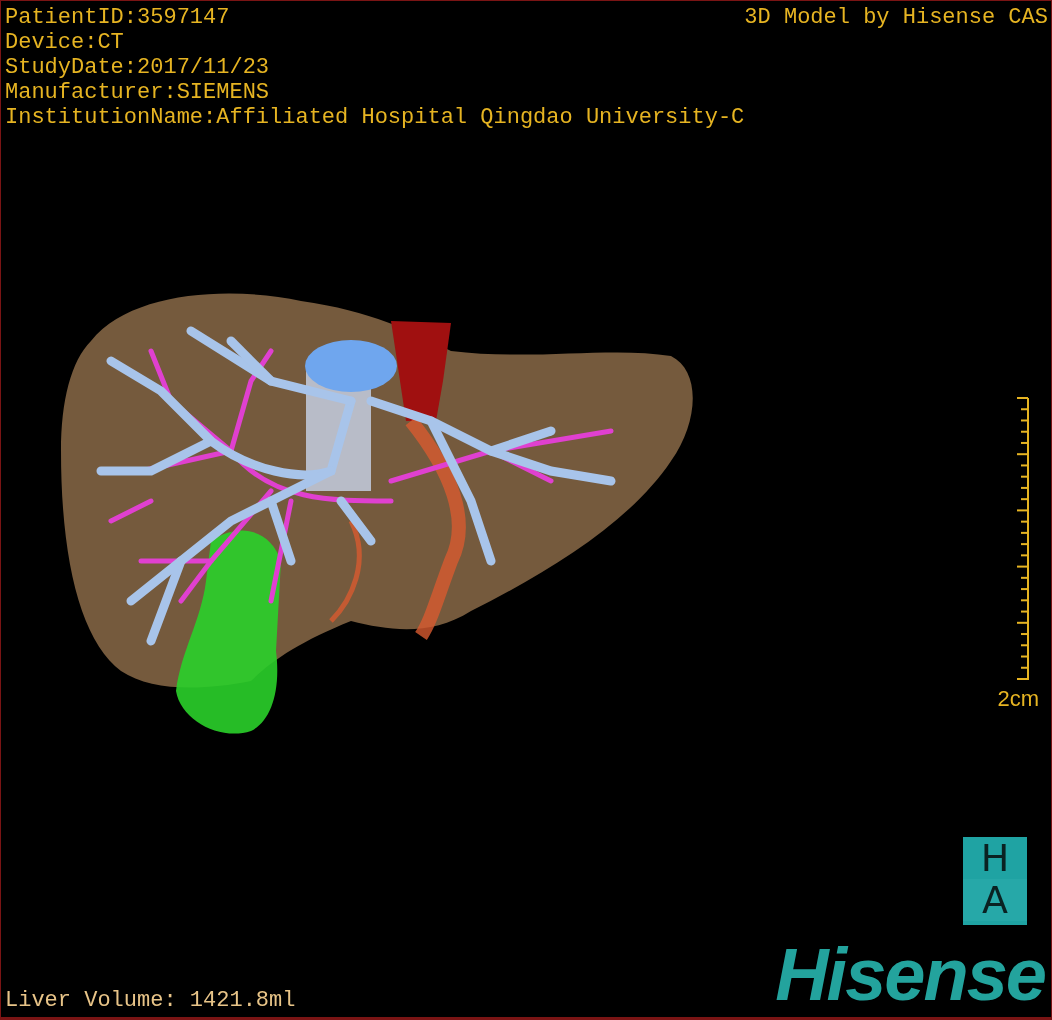 The width and height of the screenshot is (1052, 1020). Describe the element at coordinates (896, 18) in the screenshot. I see `model-credit-text: 3D Model by Hisense CAS` at that location.